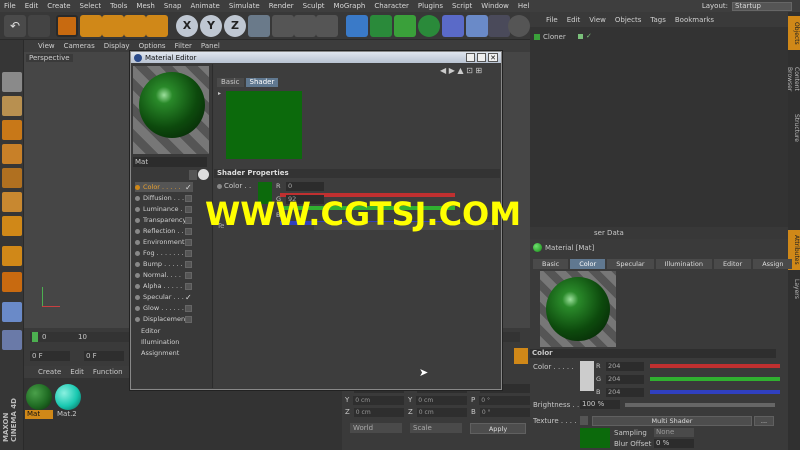 This screenshot has height=450, width=800. I want to click on workplane-icon, so click(12, 130).